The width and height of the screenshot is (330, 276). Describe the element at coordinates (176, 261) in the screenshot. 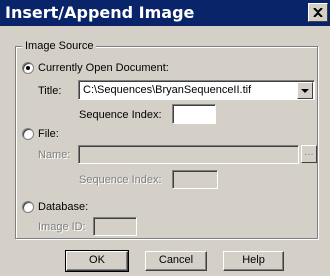

I see `cancel-button: Cancel` at that location.